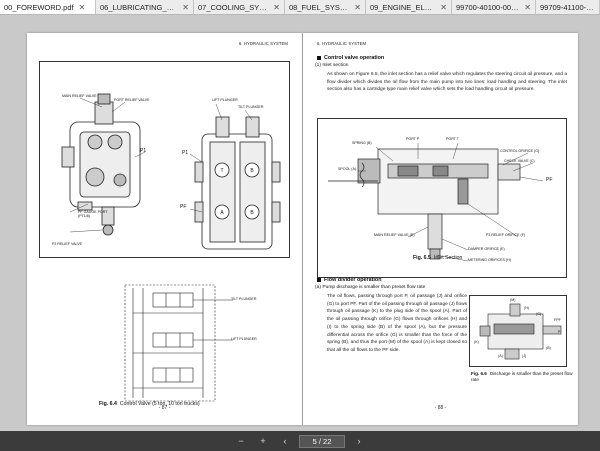  What do you see at coordinates (221, 171) in the screenshot?
I see `port-t-label: T` at bounding box center [221, 171].